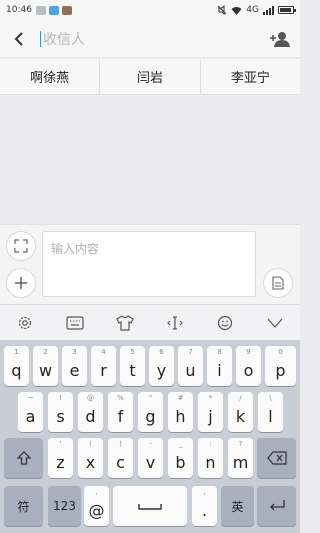 The width and height of the screenshot is (320, 533). I want to click on at-key: , @, so click(96, 506).